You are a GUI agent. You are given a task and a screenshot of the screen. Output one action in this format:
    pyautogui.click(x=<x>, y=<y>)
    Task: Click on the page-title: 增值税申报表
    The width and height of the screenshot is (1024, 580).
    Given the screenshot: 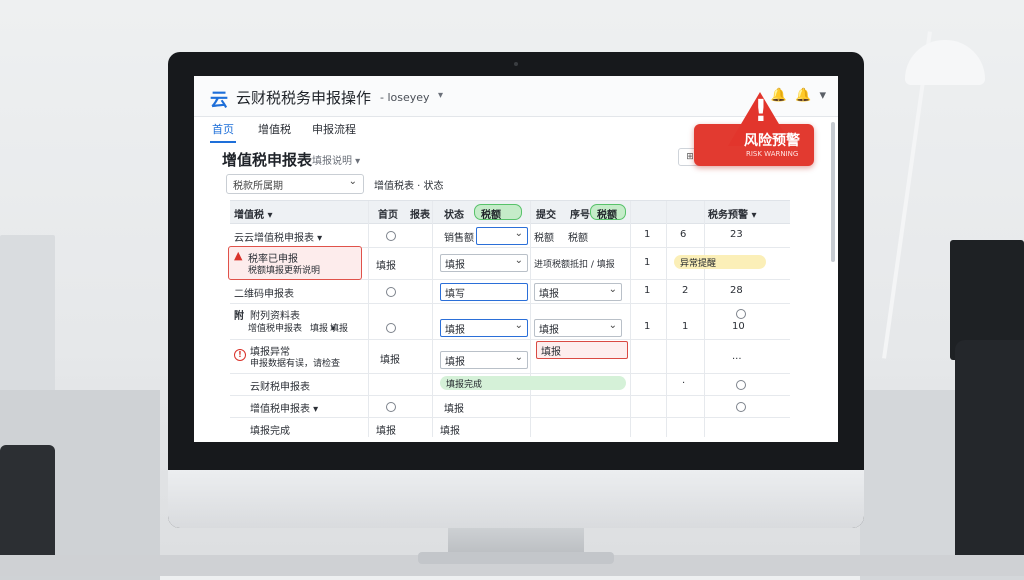 What is the action you would take?
    pyautogui.click(x=267, y=160)
    